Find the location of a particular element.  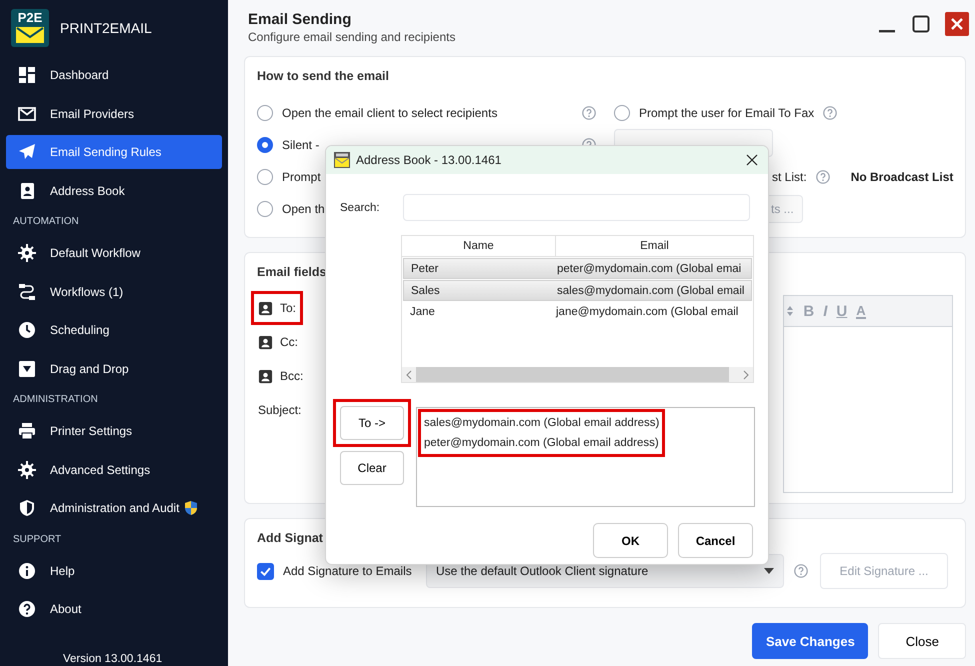

recipient-item: peter@mydomain.com (Global email address) is located at coordinates (542, 443).